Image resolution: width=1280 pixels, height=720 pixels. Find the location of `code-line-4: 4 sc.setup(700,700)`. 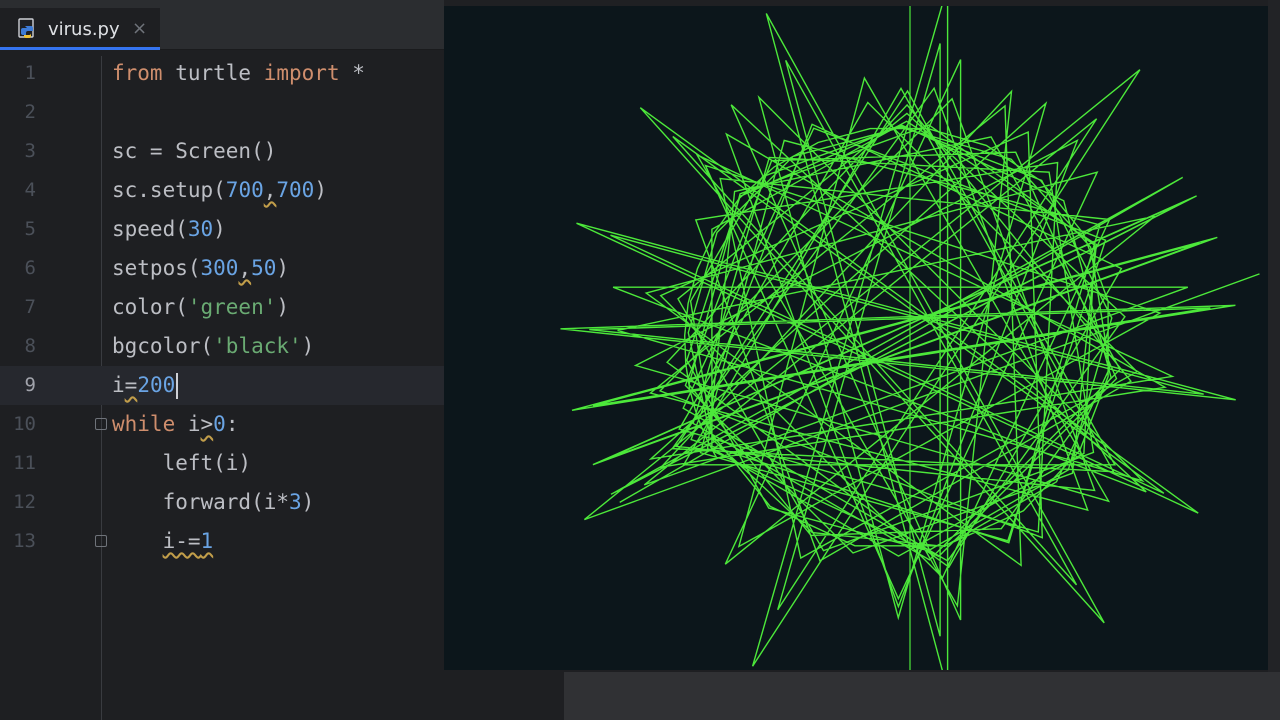

code-line-4: 4 sc.setup(700,700) is located at coordinates (222, 190).